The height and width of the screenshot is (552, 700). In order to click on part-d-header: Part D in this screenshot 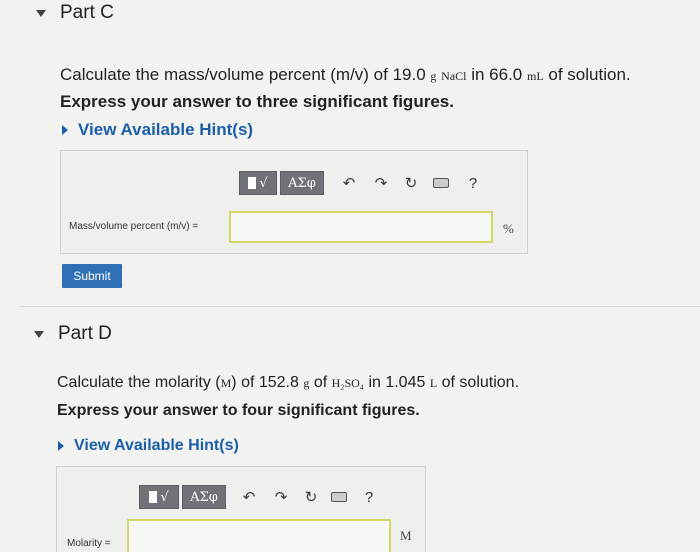, I will do `click(73, 334)`.